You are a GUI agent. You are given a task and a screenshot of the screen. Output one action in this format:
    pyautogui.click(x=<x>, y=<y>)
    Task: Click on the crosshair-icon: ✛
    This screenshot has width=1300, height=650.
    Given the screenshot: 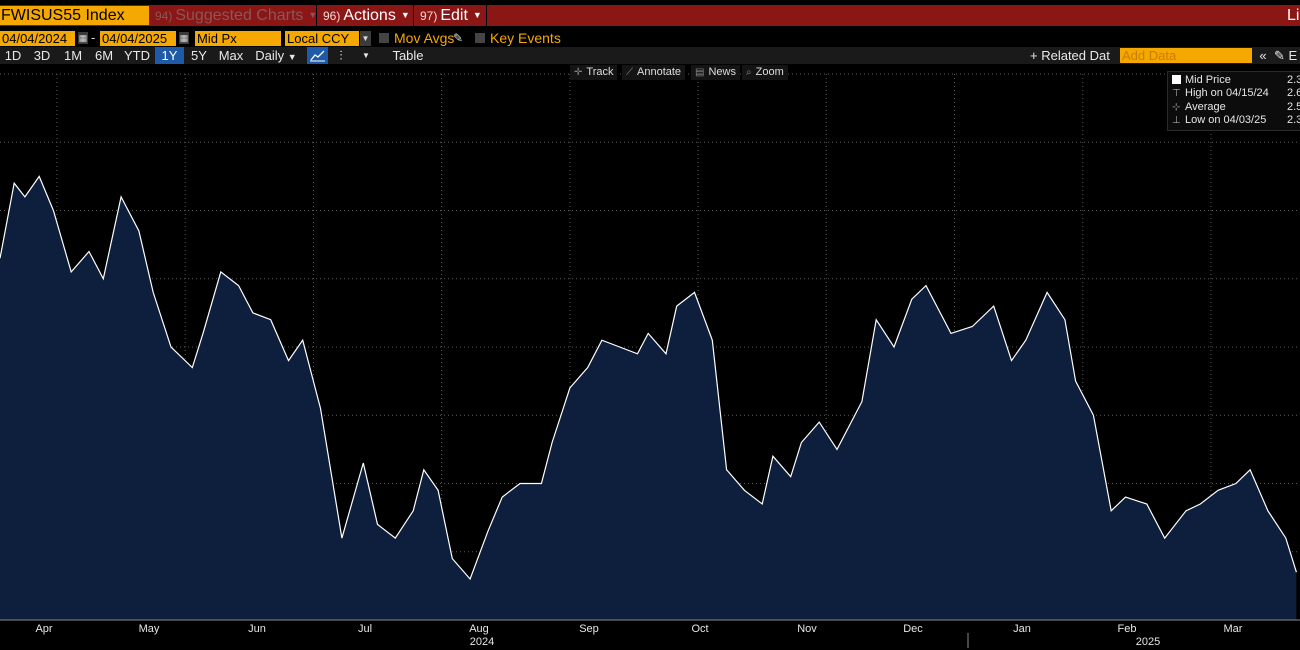 What is the action you would take?
    pyautogui.click(x=578, y=72)
    